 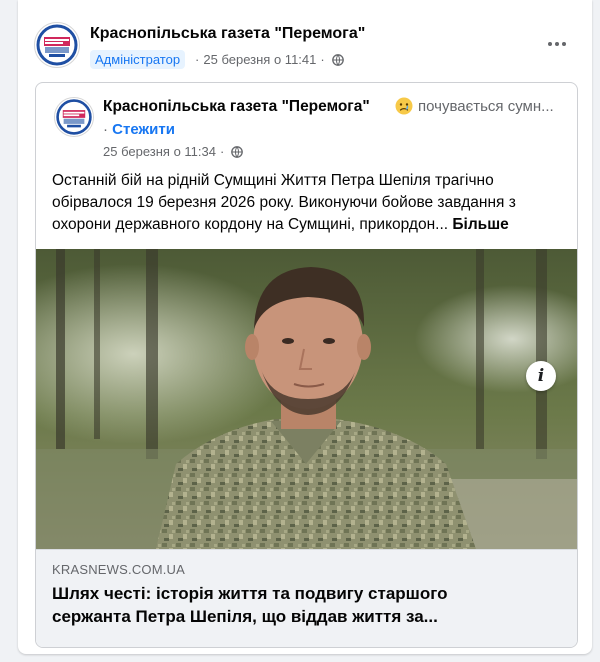 I want to click on page-name-link: Краснопільська газета "Перемога", so click(x=227, y=34).